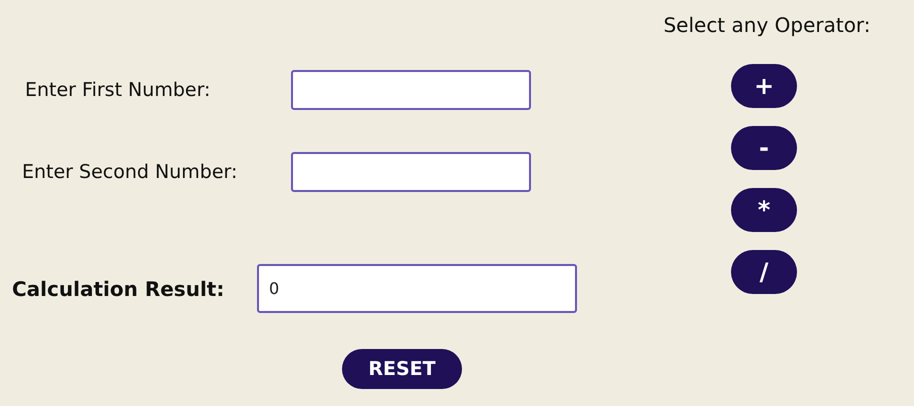  What do you see at coordinates (118, 90) in the screenshot?
I see `field-label: Enter First Number:` at bounding box center [118, 90].